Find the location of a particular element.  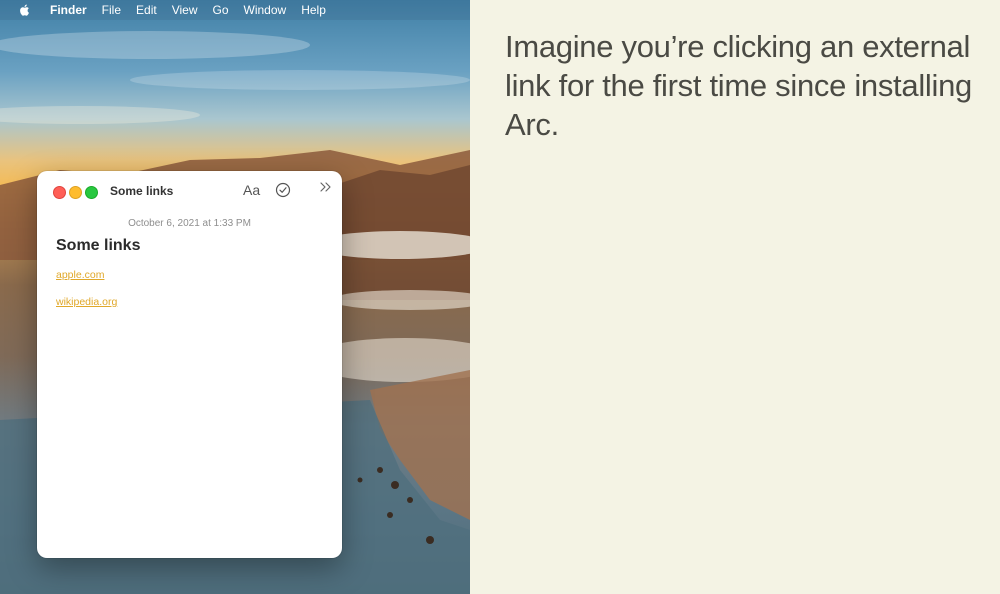

zoom-button is located at coordinates (91, 192).